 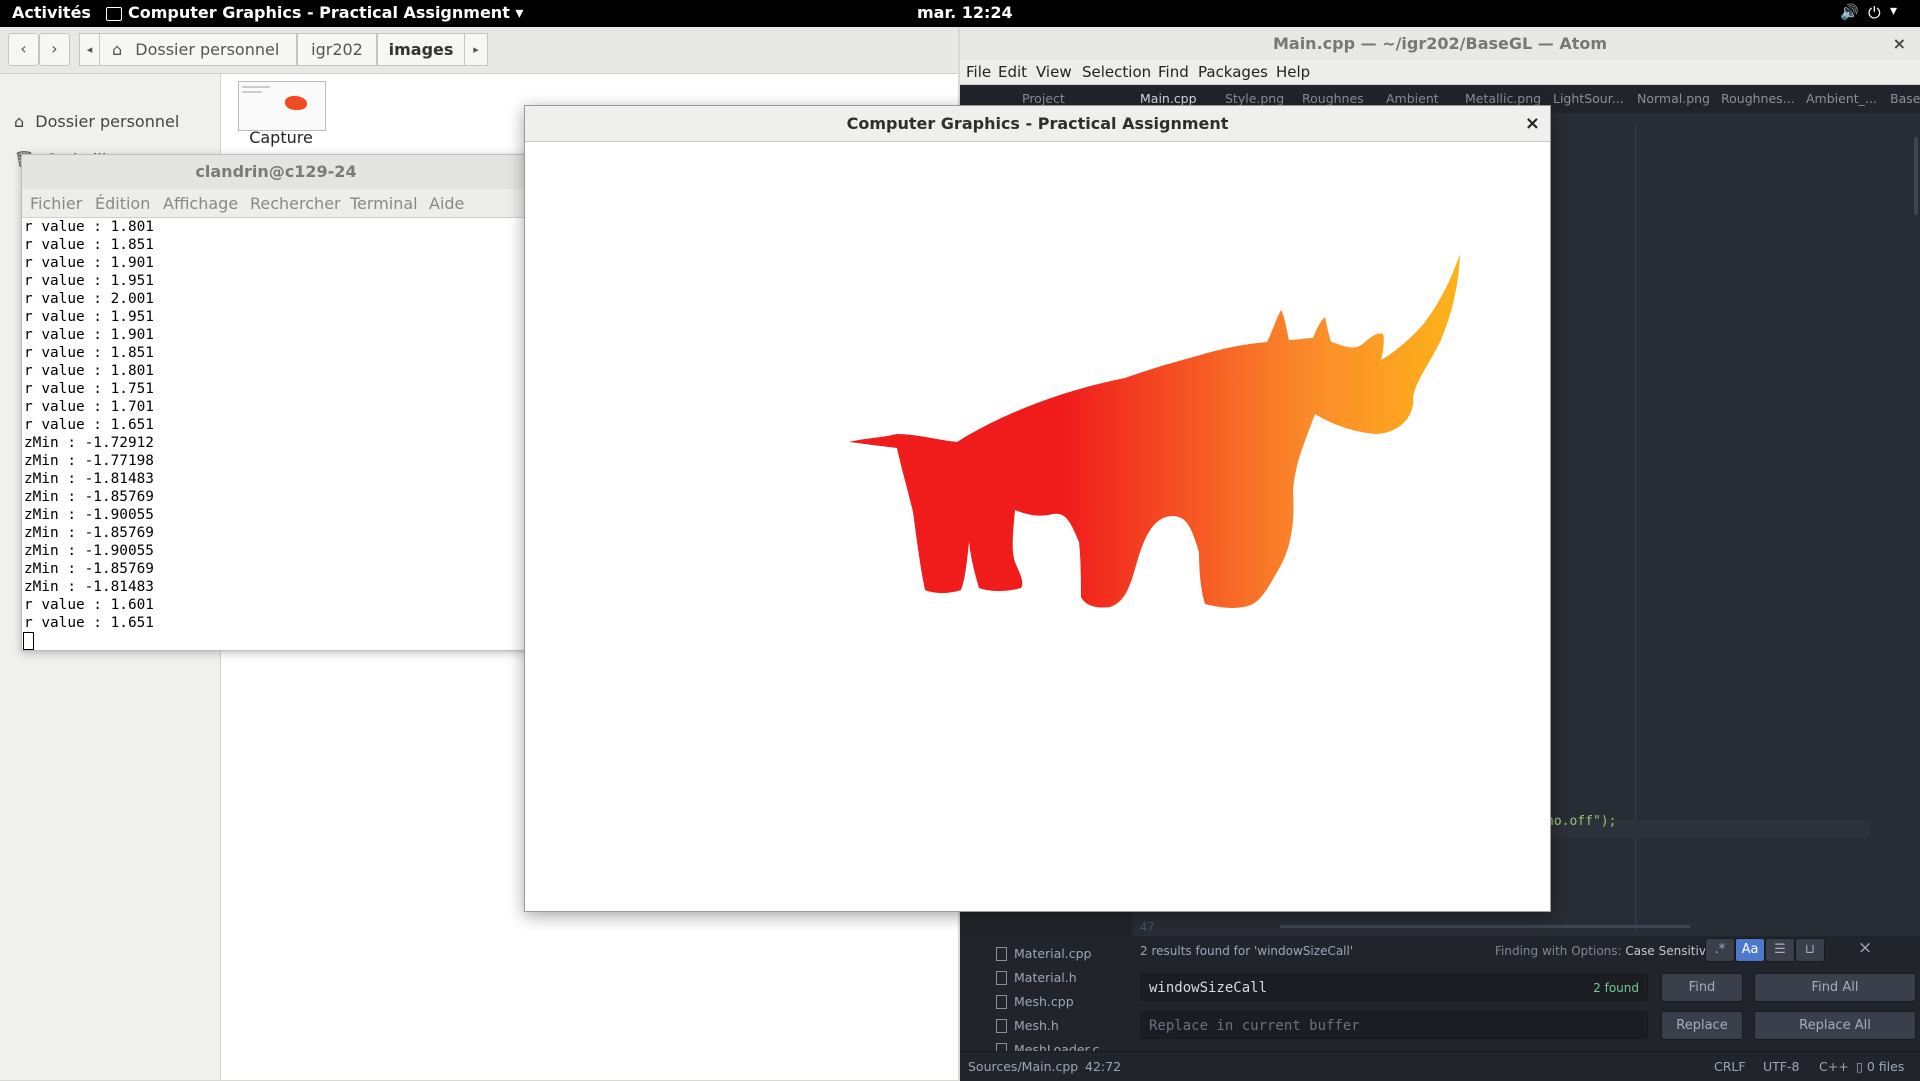 What do you see at coordinates (1044, 953) in the screenshot?
I see `tree-item-material-cpp: Material.cpp` at bounding box center [1044, 953].